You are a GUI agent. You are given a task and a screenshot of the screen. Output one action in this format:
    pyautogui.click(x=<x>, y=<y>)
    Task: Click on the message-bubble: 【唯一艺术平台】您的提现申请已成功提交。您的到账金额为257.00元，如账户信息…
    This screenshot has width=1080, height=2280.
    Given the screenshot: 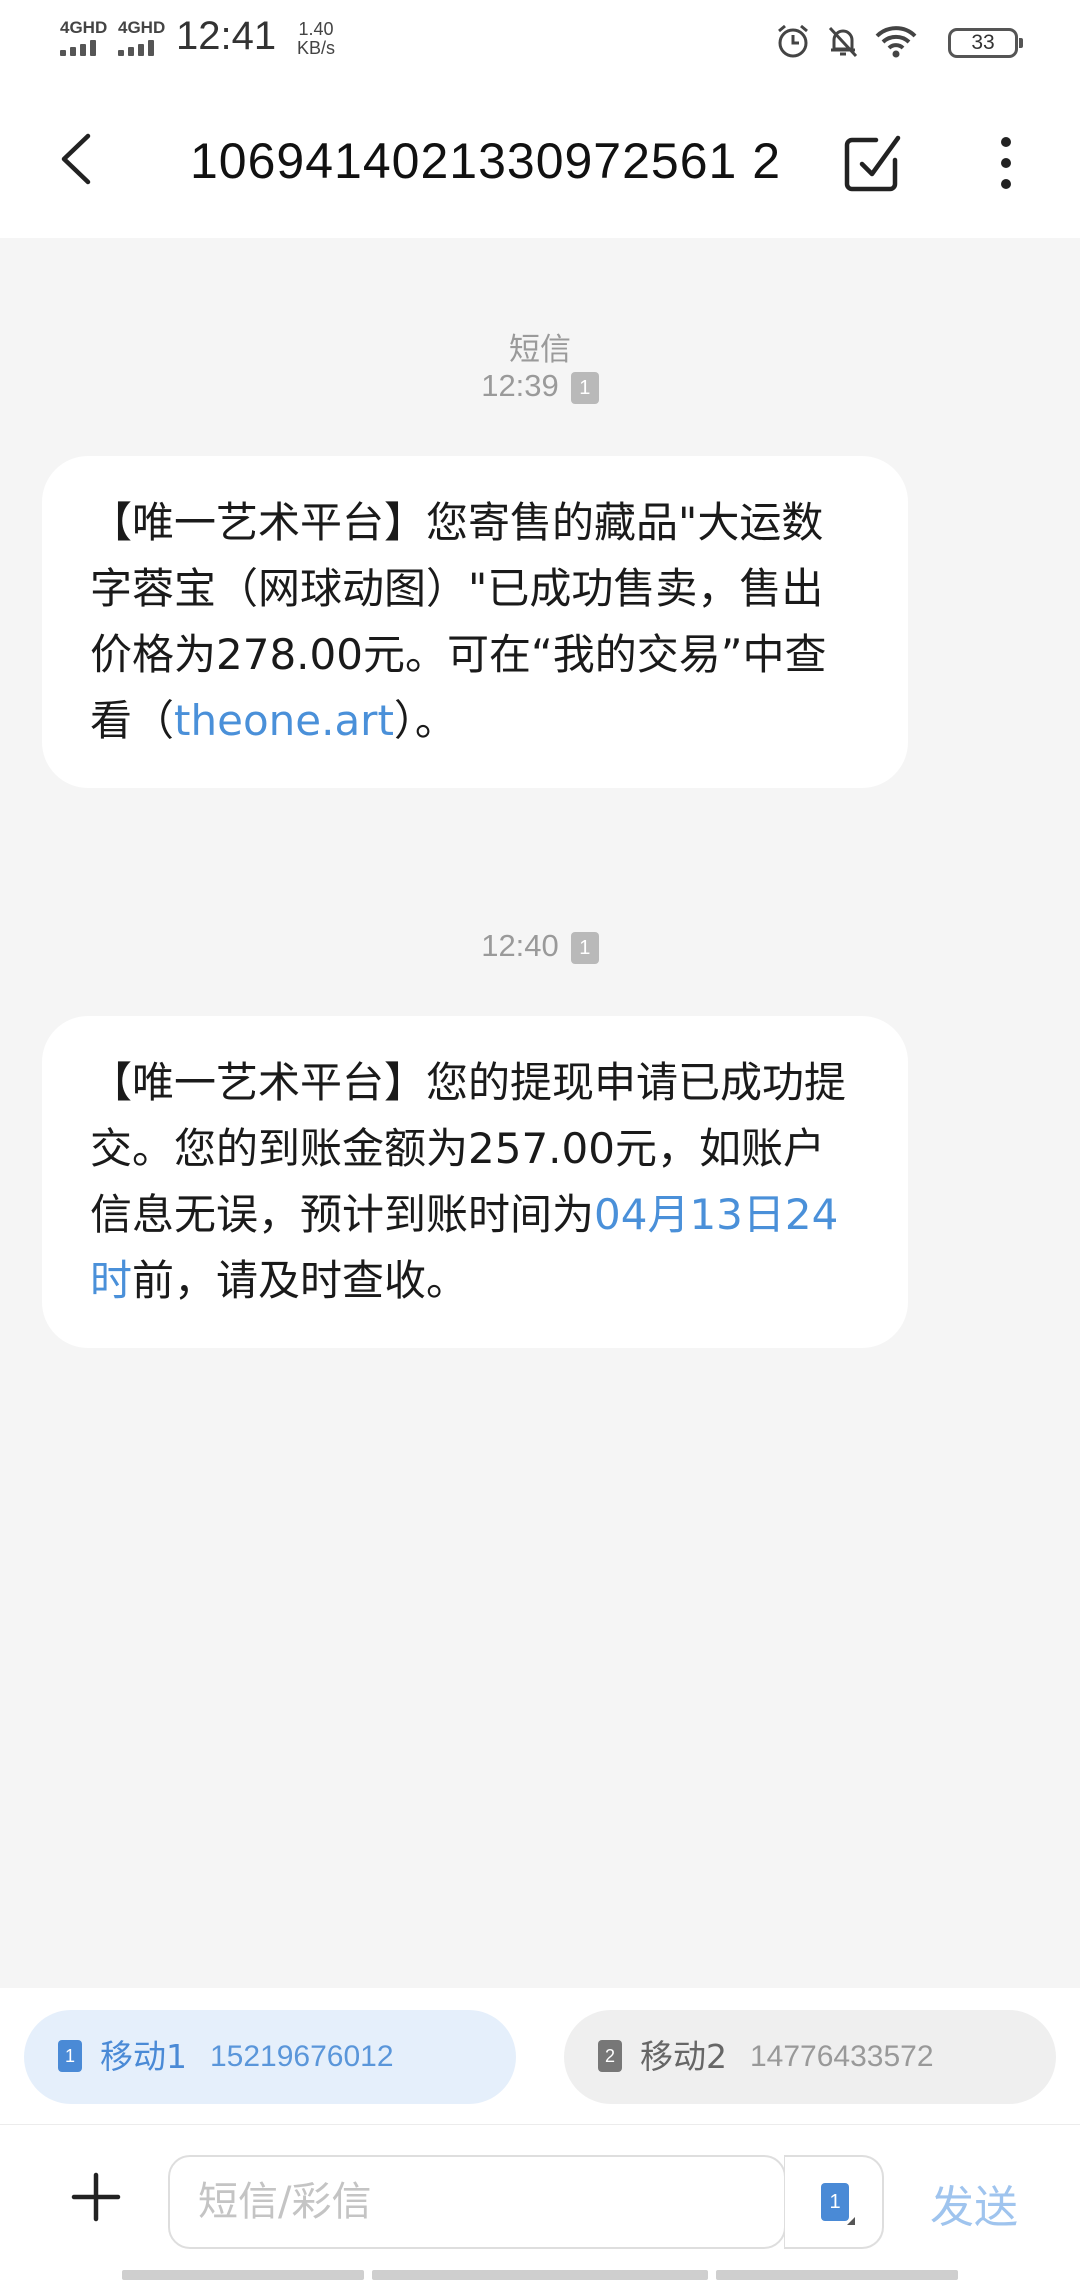 What is the action you would take?
    pyautogui.click(x=475, y=1182)
    